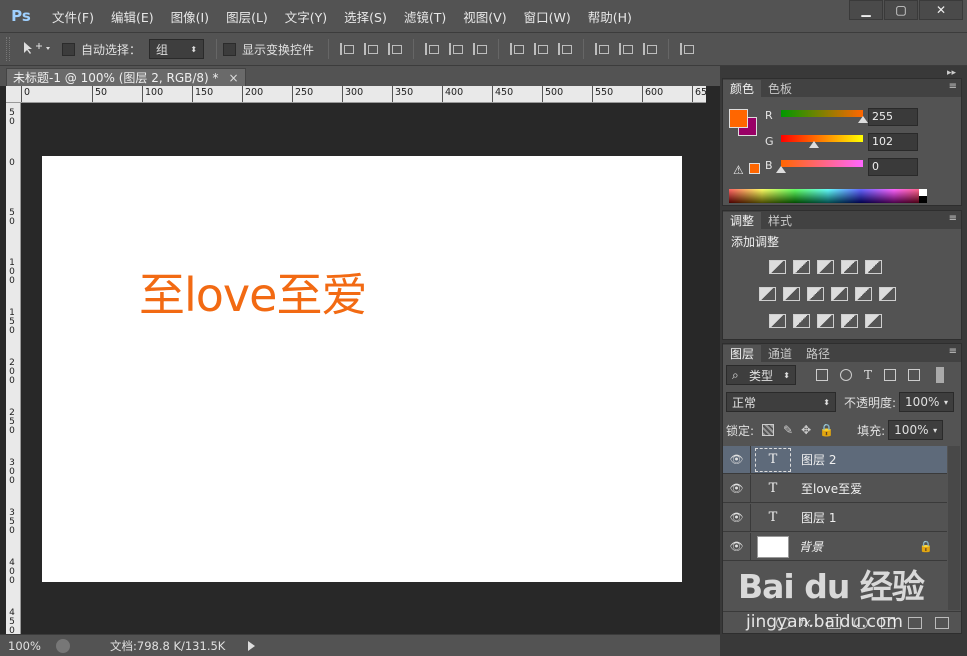  I want to click on lock-position-icon: ✥, so click(806, 430).